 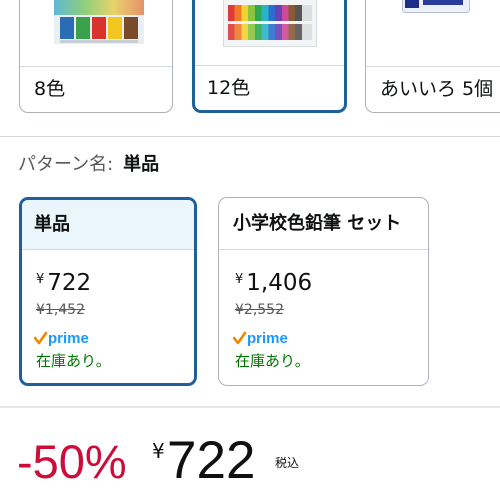 I want to click on tax-included-label: 税込, so click(x=287, y=463).